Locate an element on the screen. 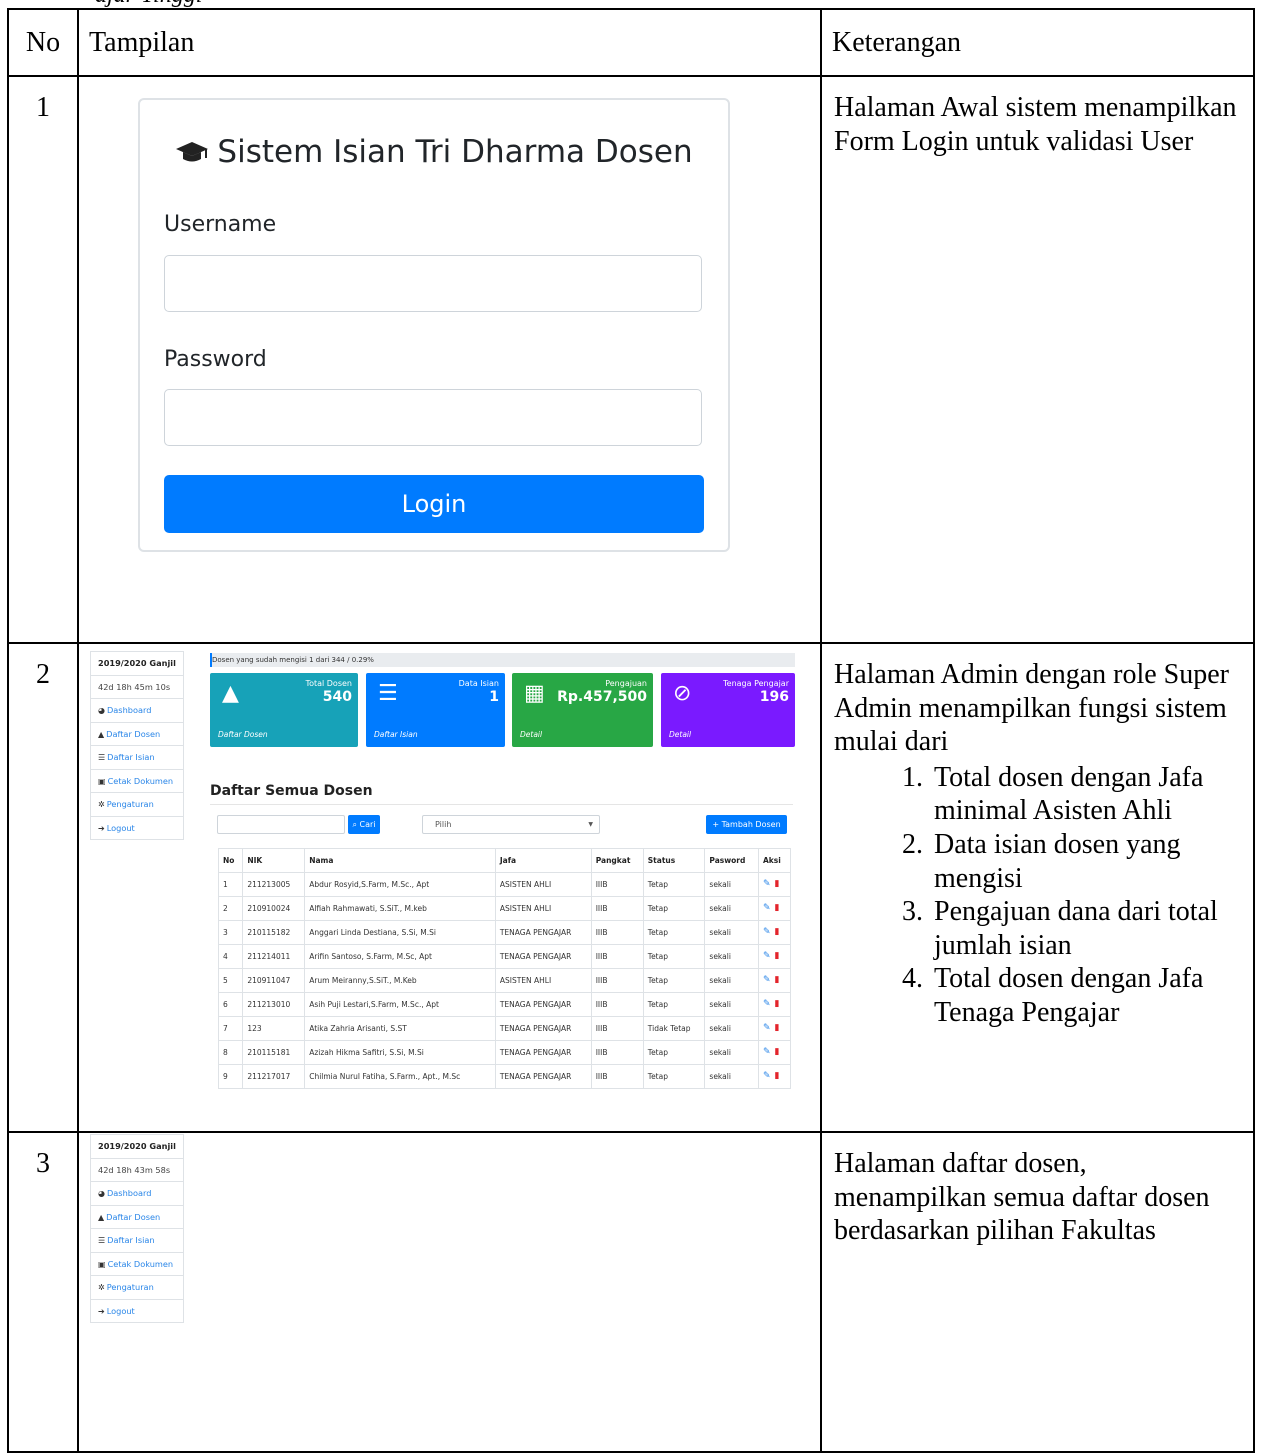  card-data-isian: ☰ Data Isian 1 Daftar Isian is located at coordinates (435, 710).